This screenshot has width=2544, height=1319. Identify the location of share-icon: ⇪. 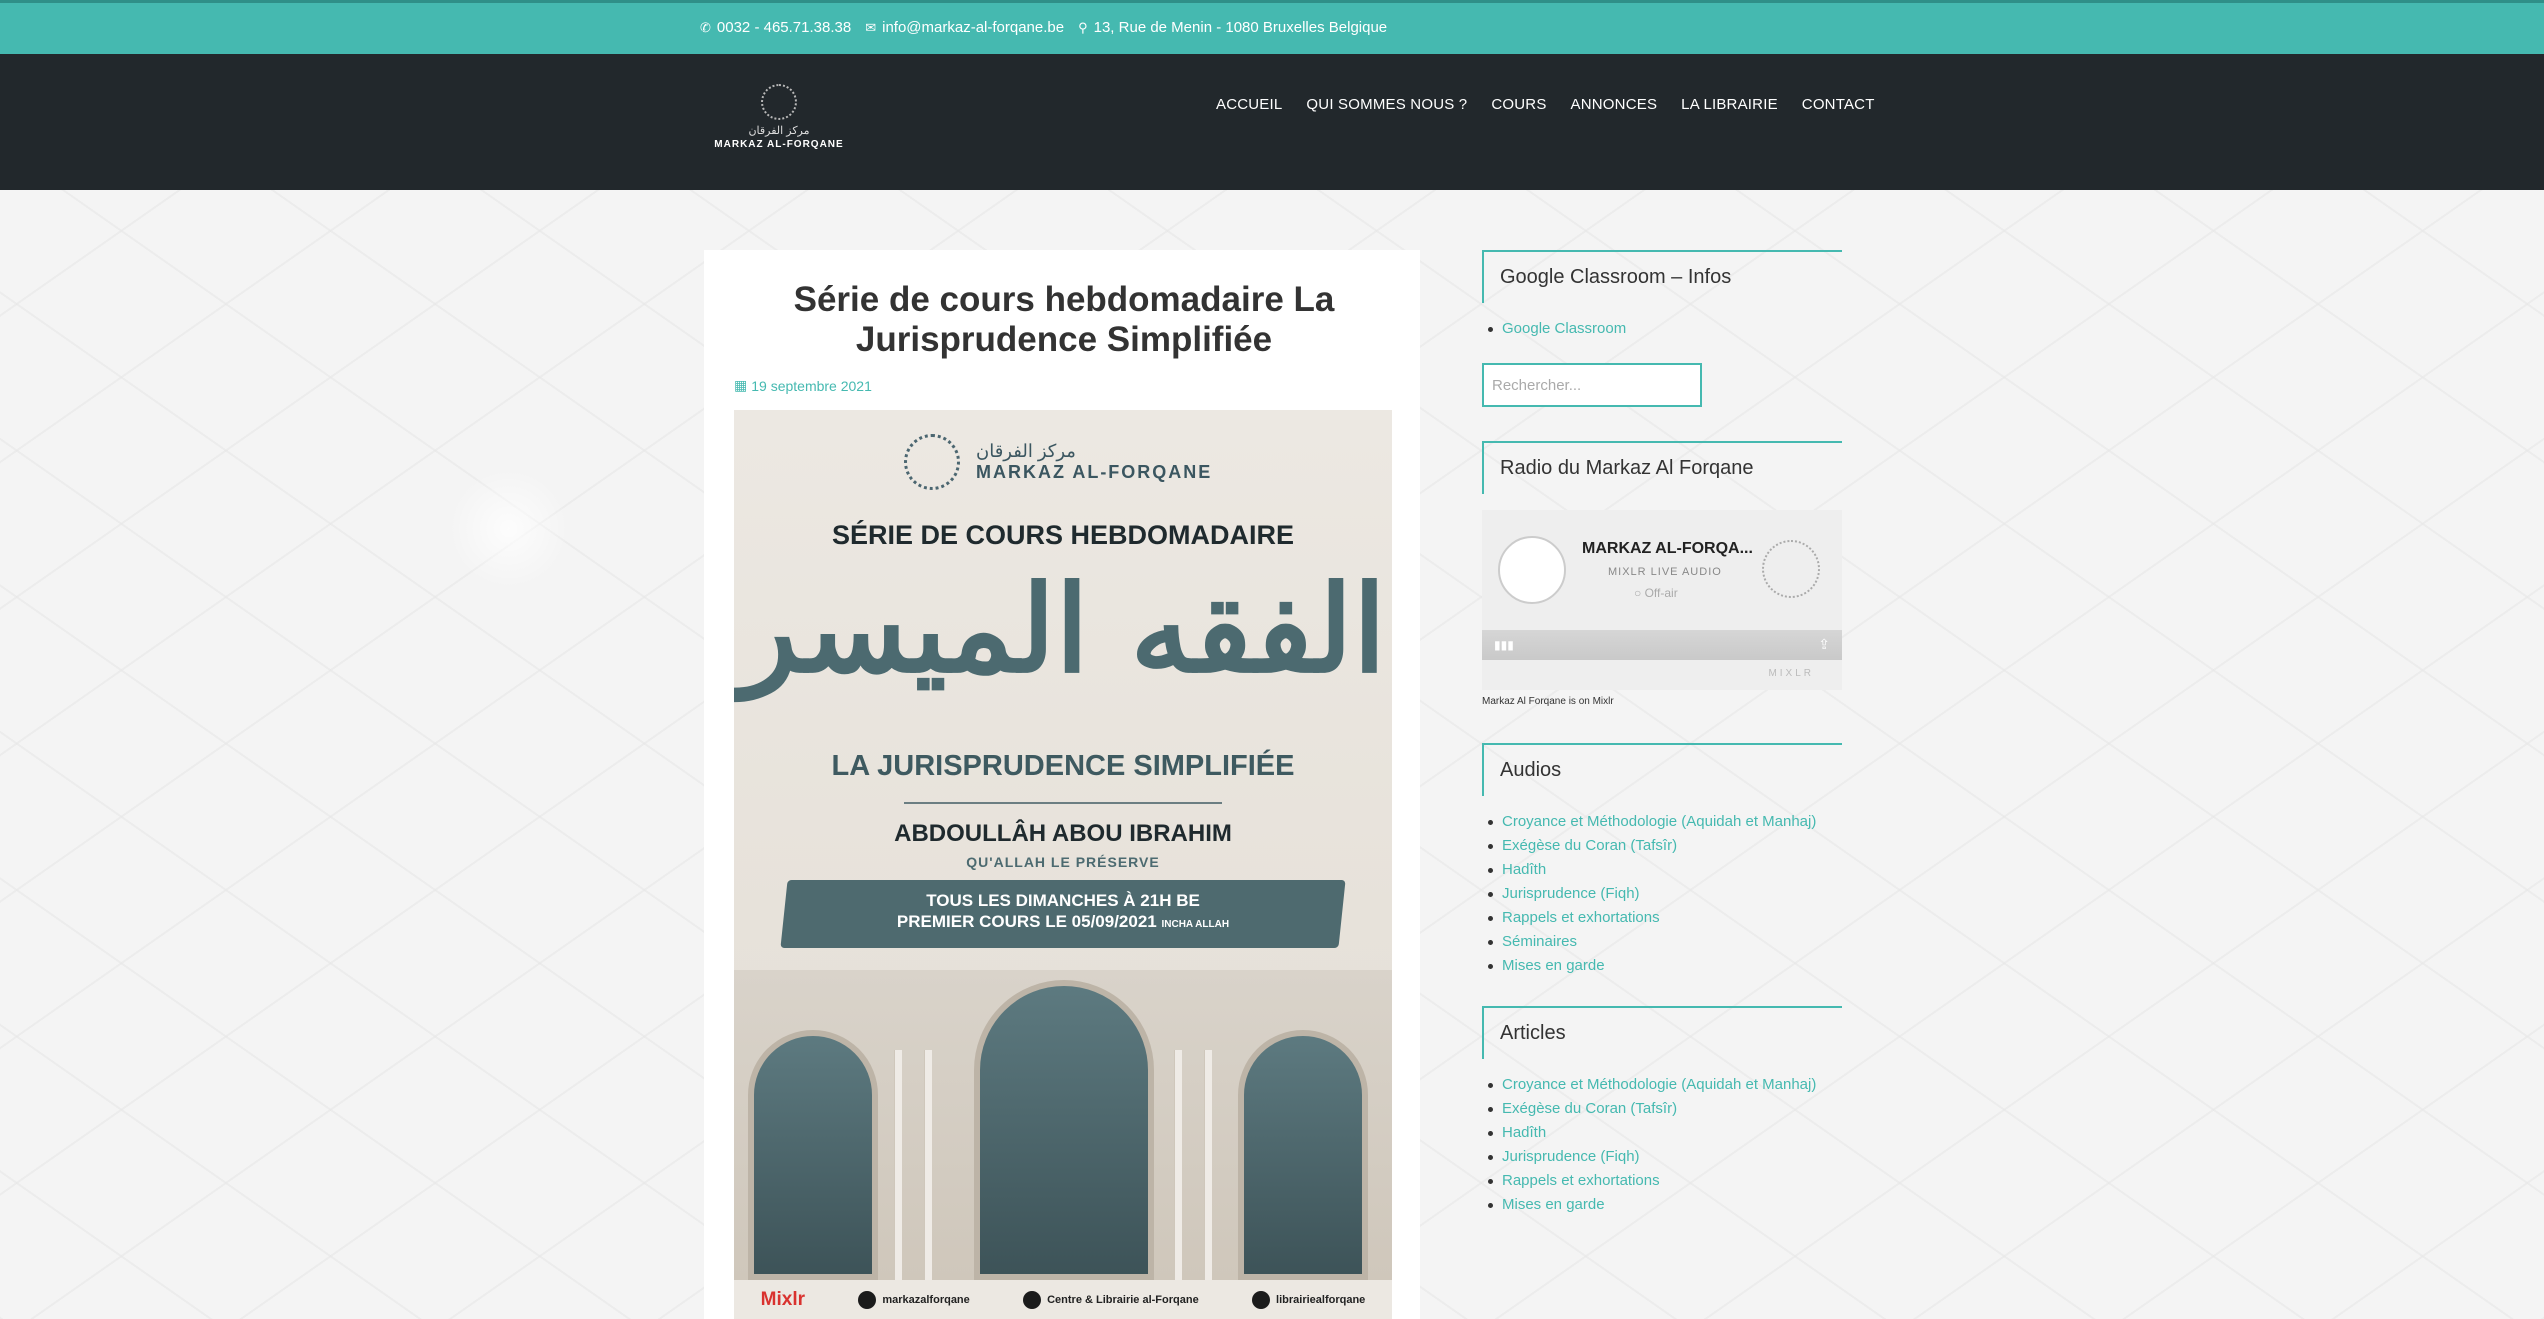
(1824, 644).